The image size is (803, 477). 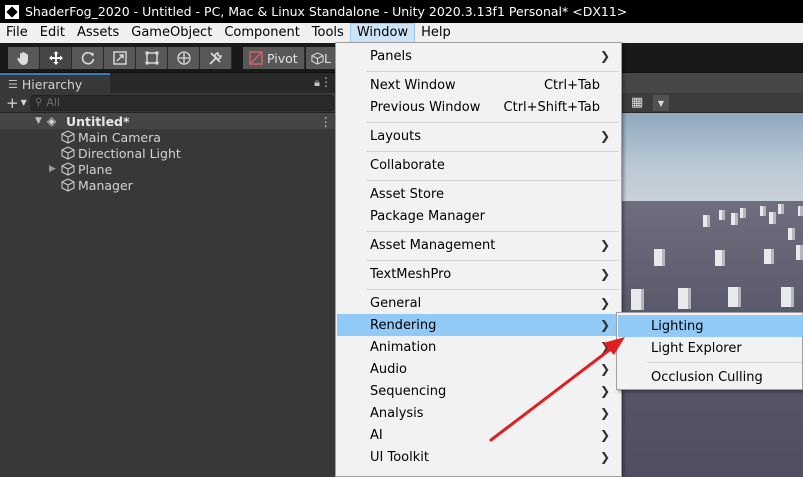 I want to click on list-icon: ☰, so click(x=13, y=84).